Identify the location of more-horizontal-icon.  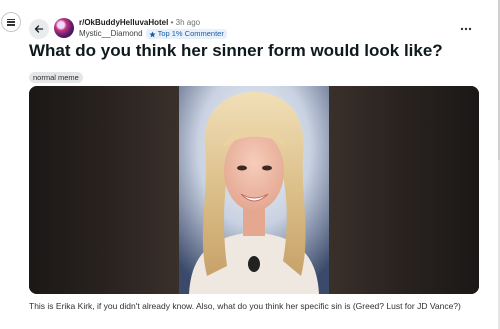
(466, 29).